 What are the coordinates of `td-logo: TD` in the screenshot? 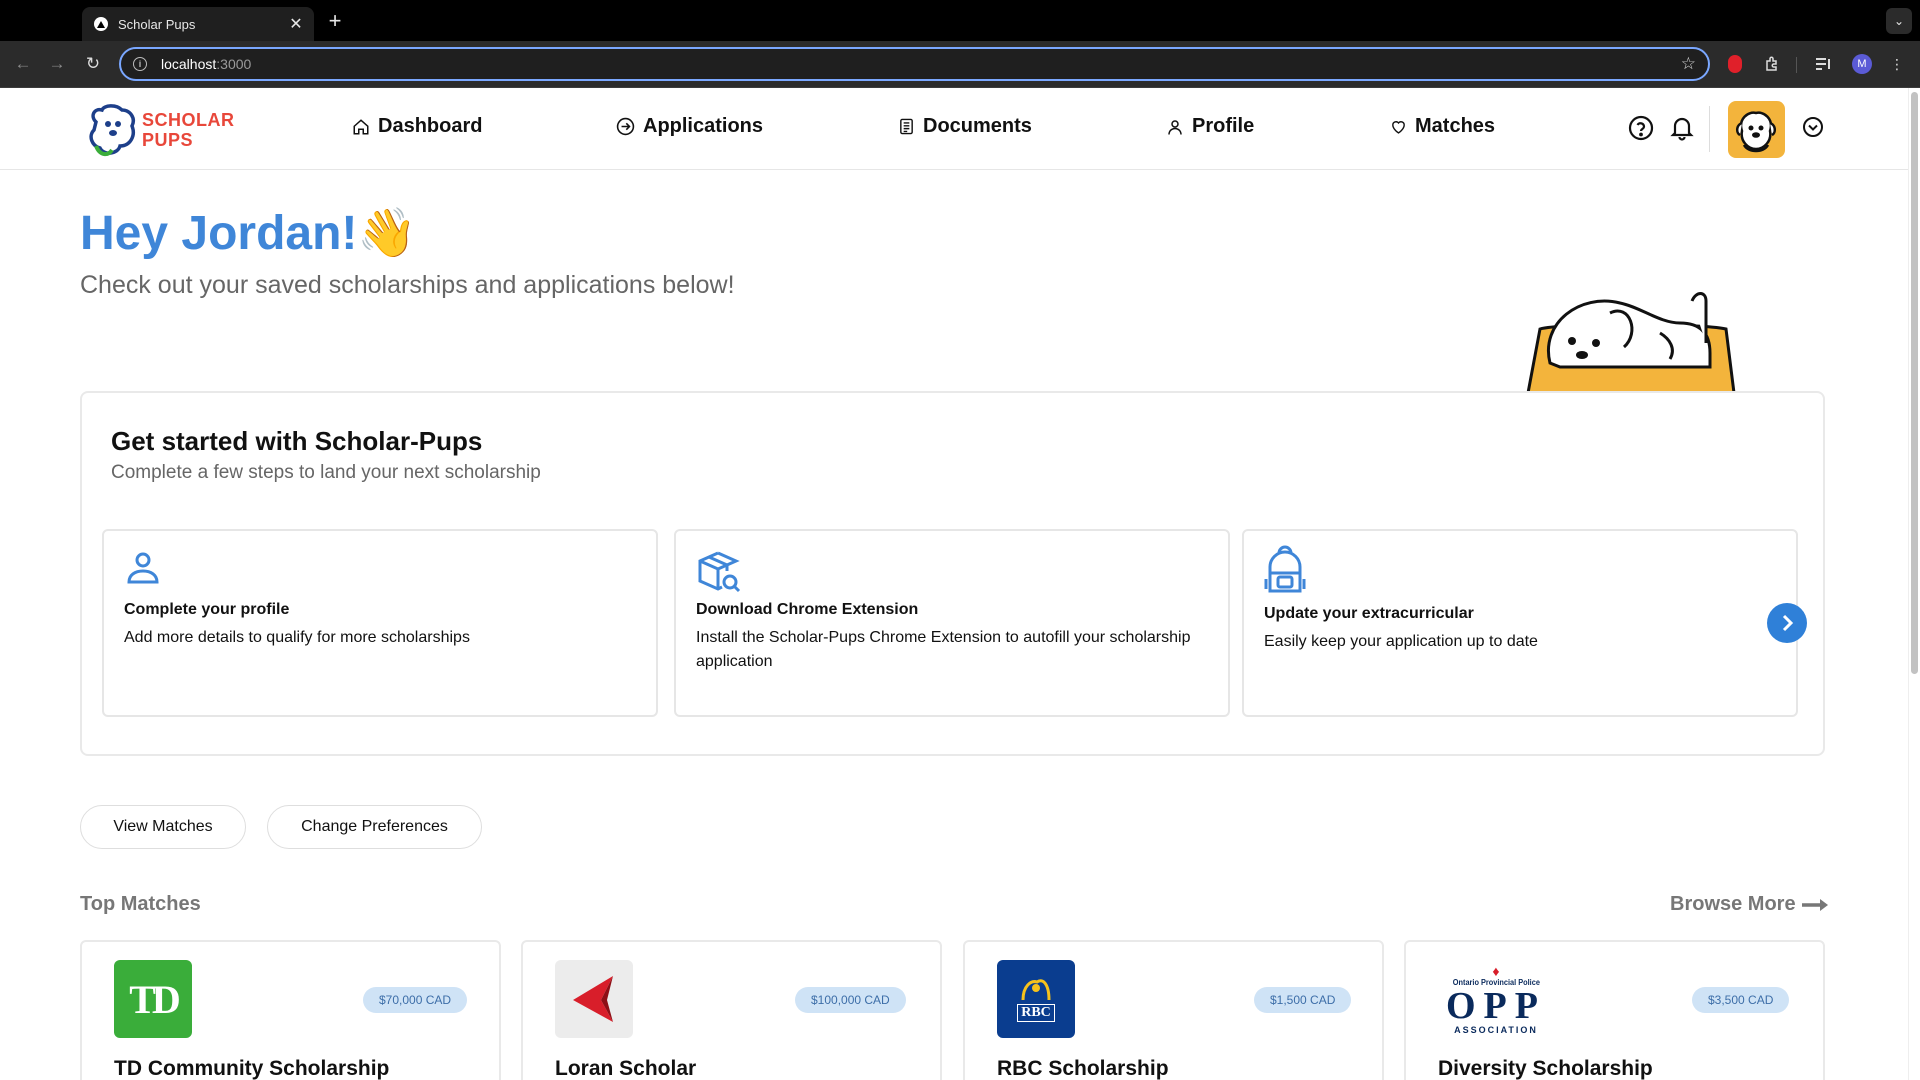 It's located at (153, 999).